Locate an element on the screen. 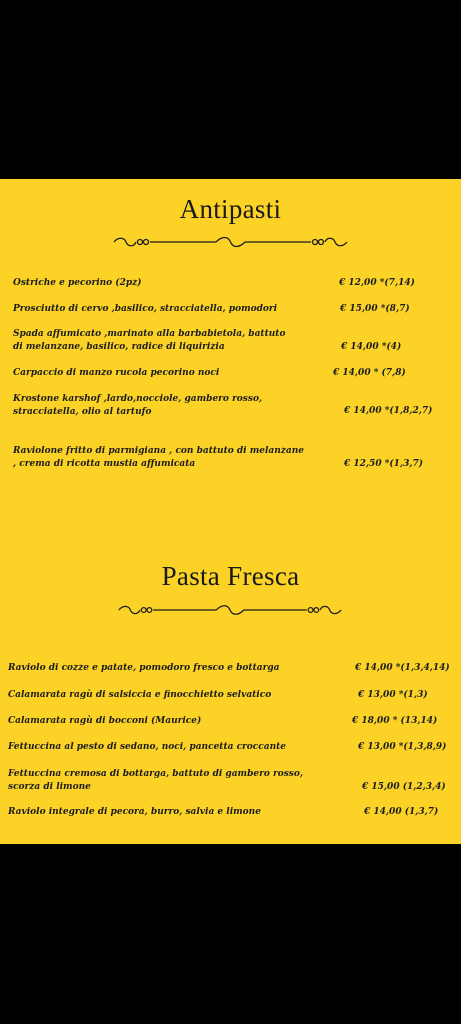  antipasti-item-price: € 14,00 *(4) is located at coordinates (371, 347).